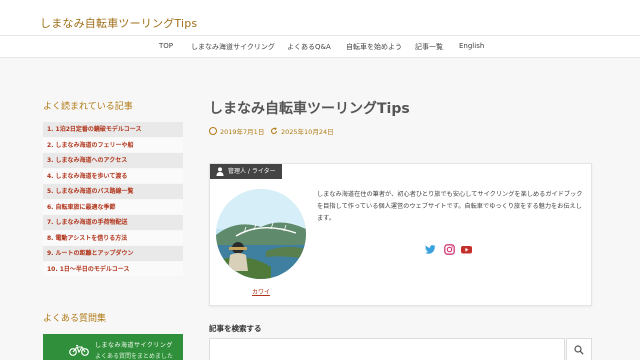  I want to click on list-item: 10. 1日～半日のモデルコース, so click(113, 269).